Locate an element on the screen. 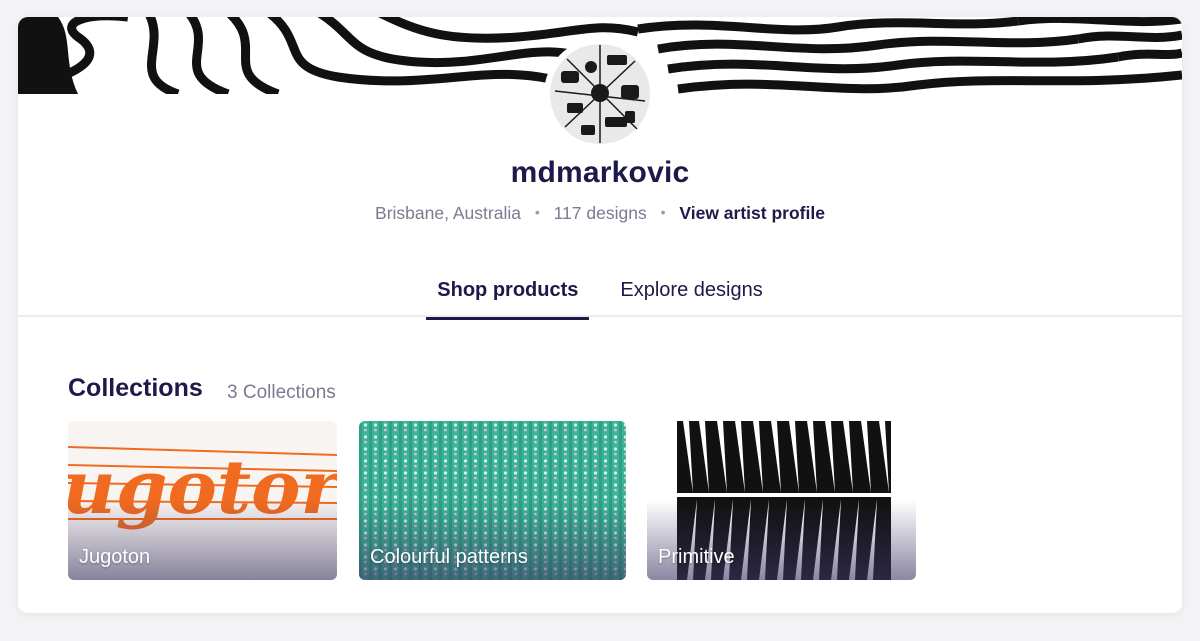 The height and width of the screenshot is (641, 1200). designs-count: 117 designs is located at coordinates (600, 213).